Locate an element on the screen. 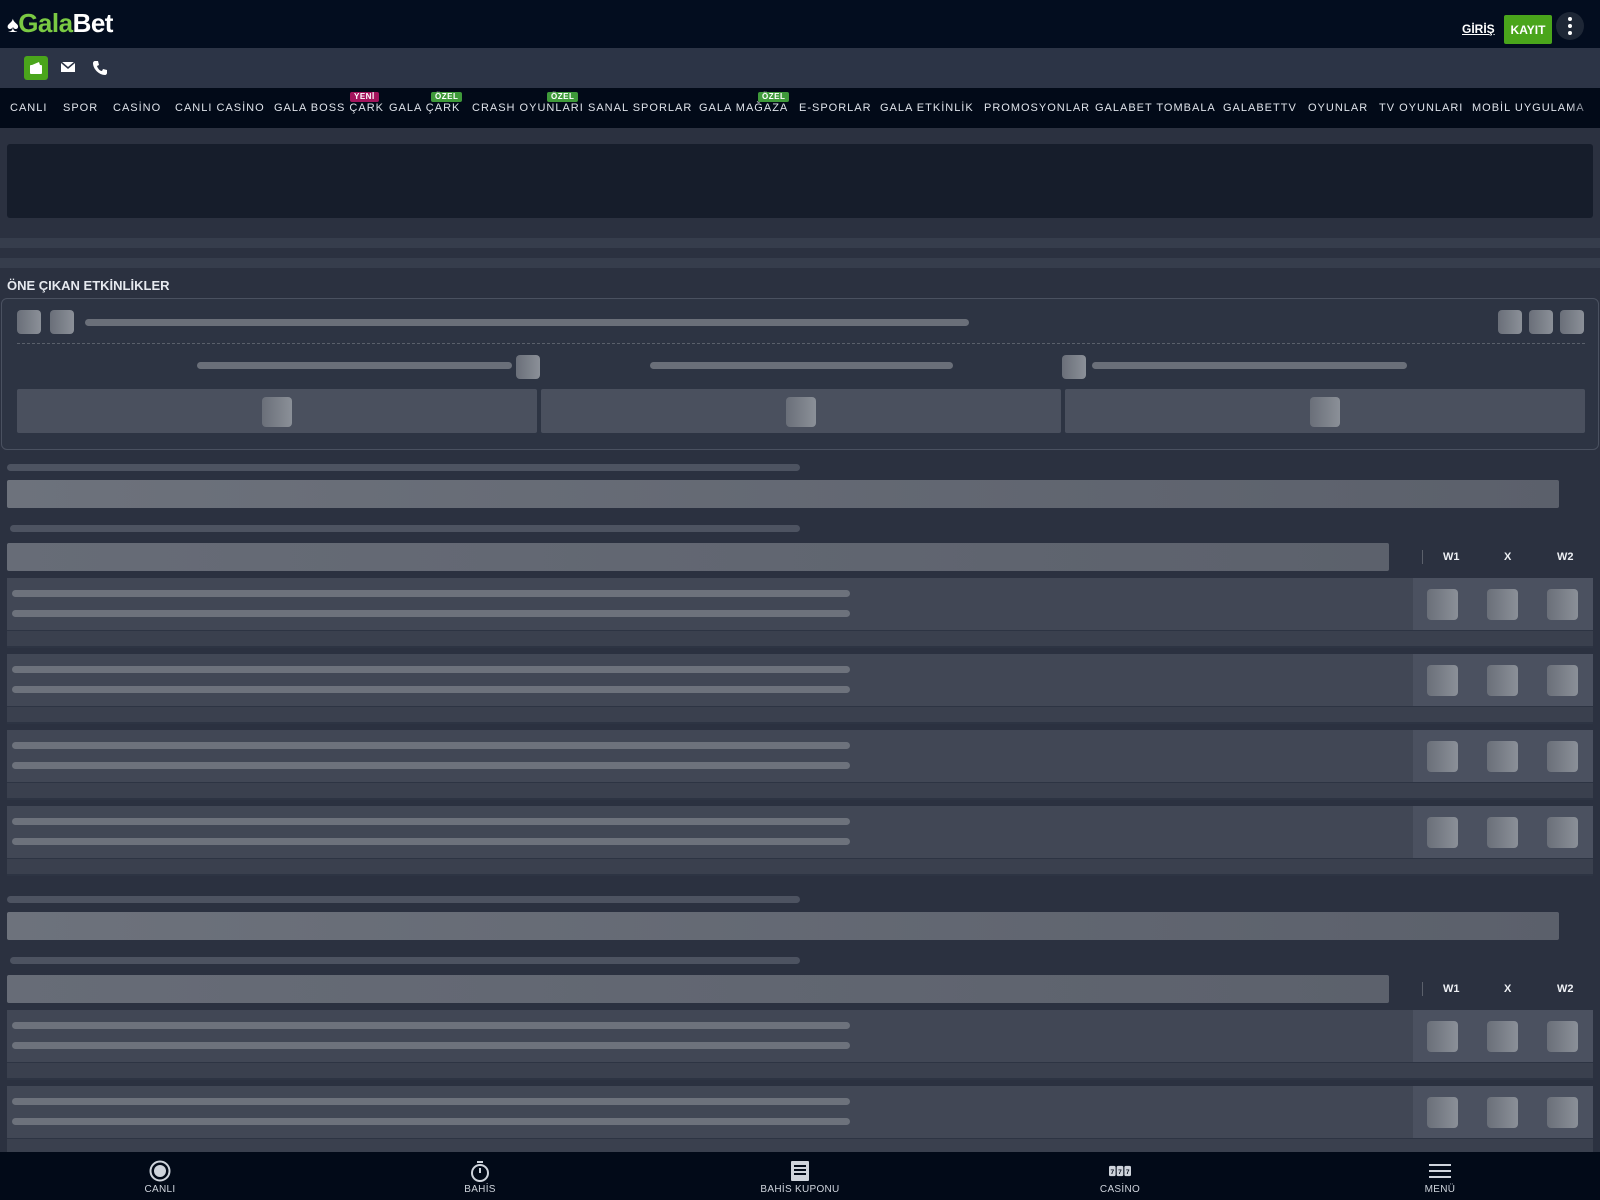 This screenshot has width=1600, height=1200. column-separator is located at coordinates (1422, 557).